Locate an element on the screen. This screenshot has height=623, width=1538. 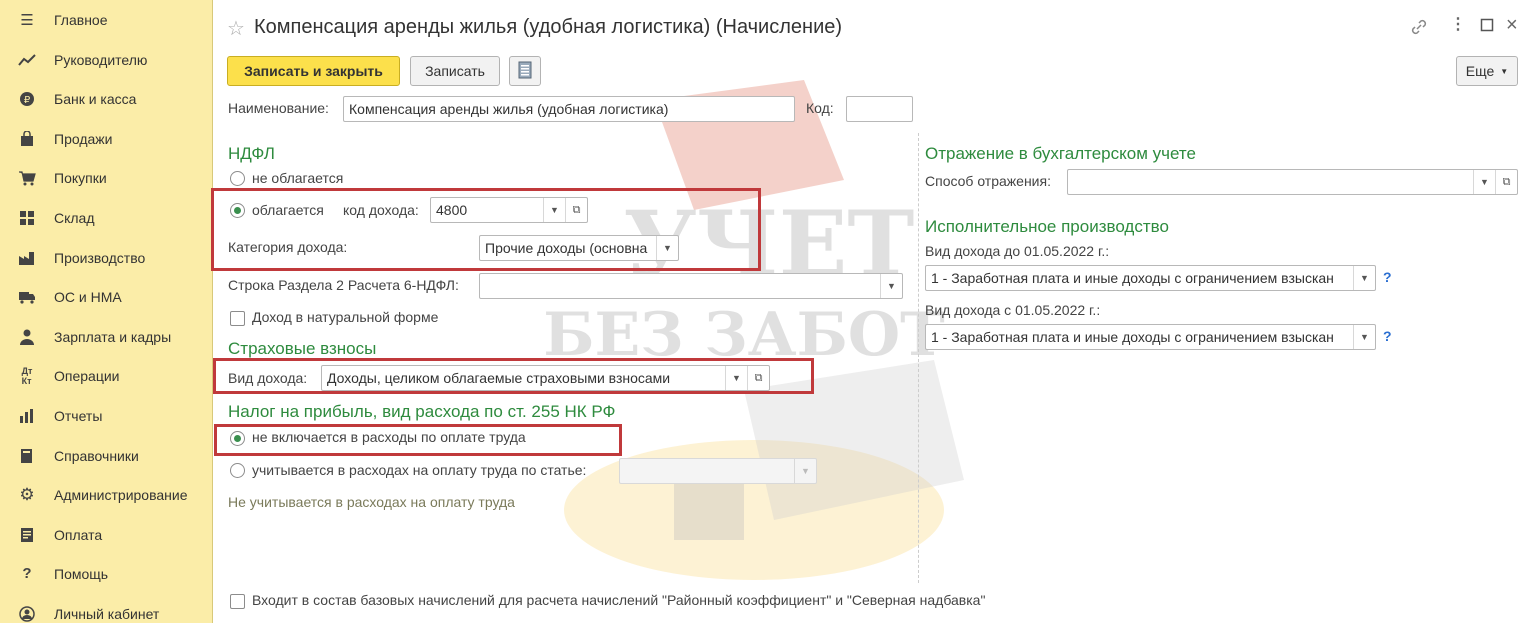
sidebar-item-account: Личный кабинет is located at coordinates (106, 608).